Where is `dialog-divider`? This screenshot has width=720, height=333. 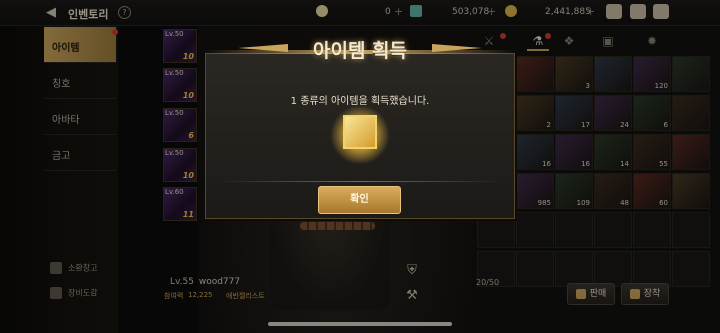
dialog-divider is located at coordinates (360, 181).